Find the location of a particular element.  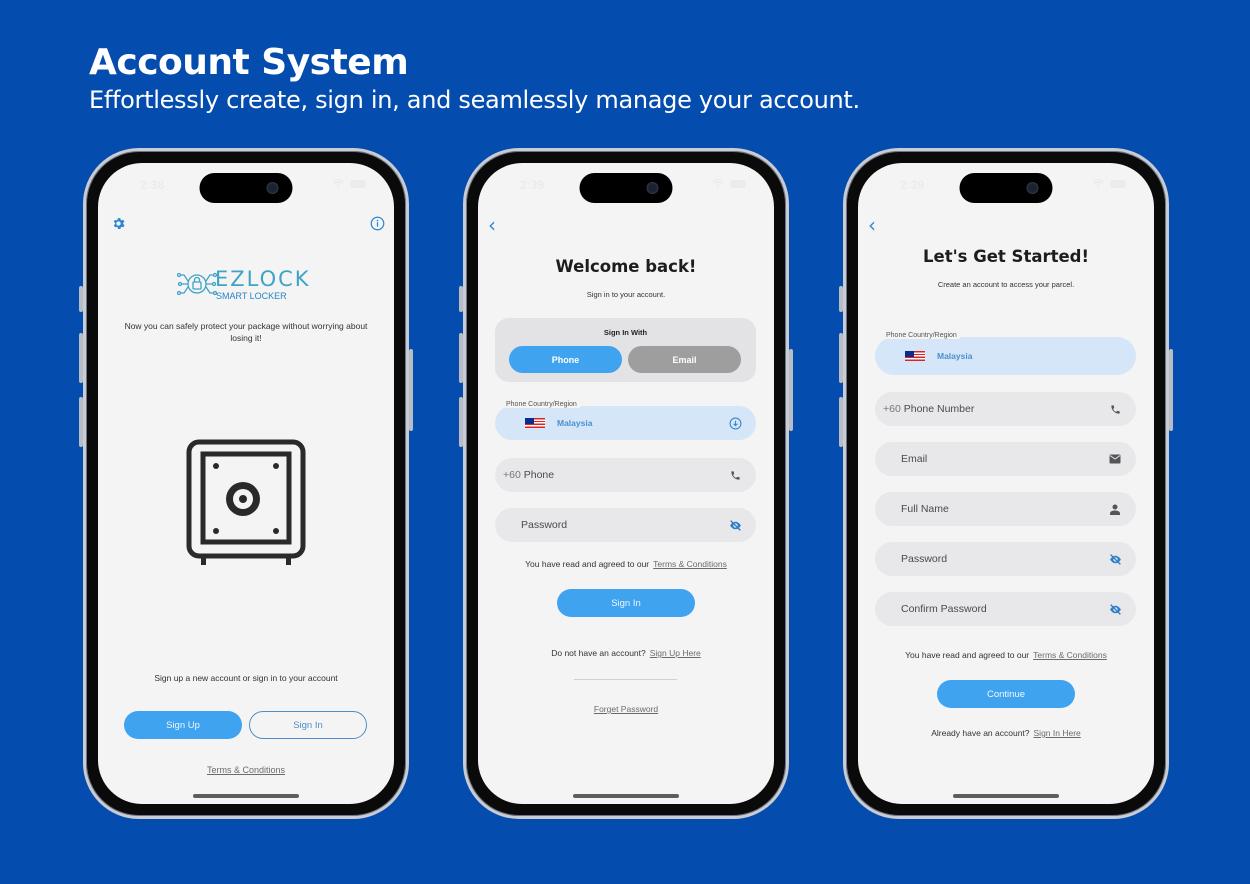

phone-number-placeholder: Phone Number is located at coordinates (939, 409).